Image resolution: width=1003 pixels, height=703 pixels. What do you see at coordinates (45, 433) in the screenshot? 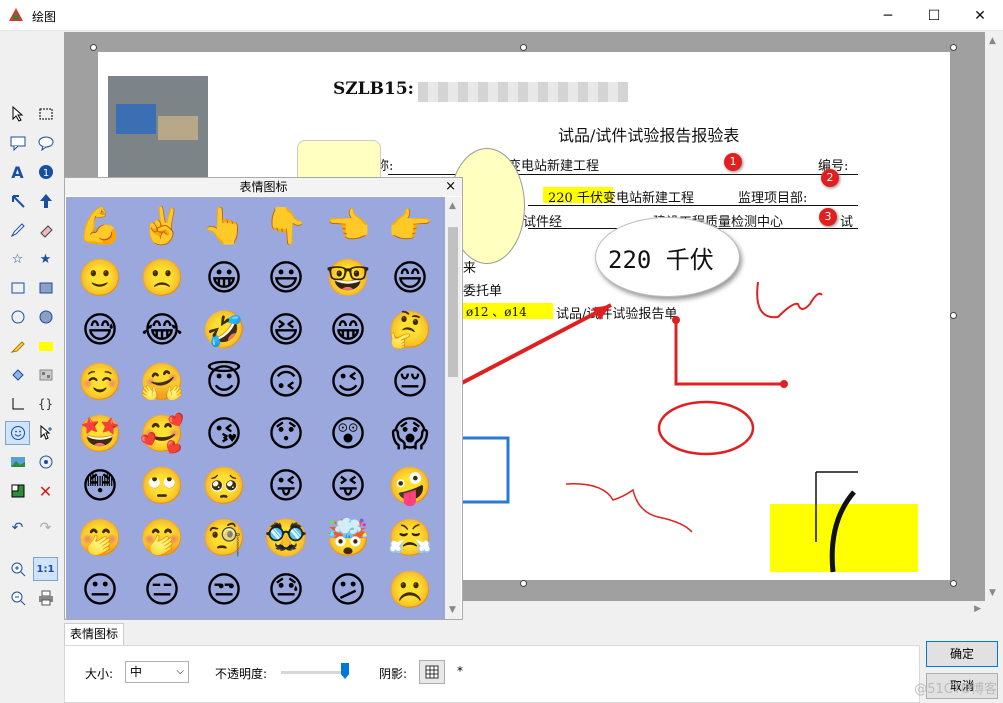
I see `add-pointer-icon` at bounding box center [45, 433].